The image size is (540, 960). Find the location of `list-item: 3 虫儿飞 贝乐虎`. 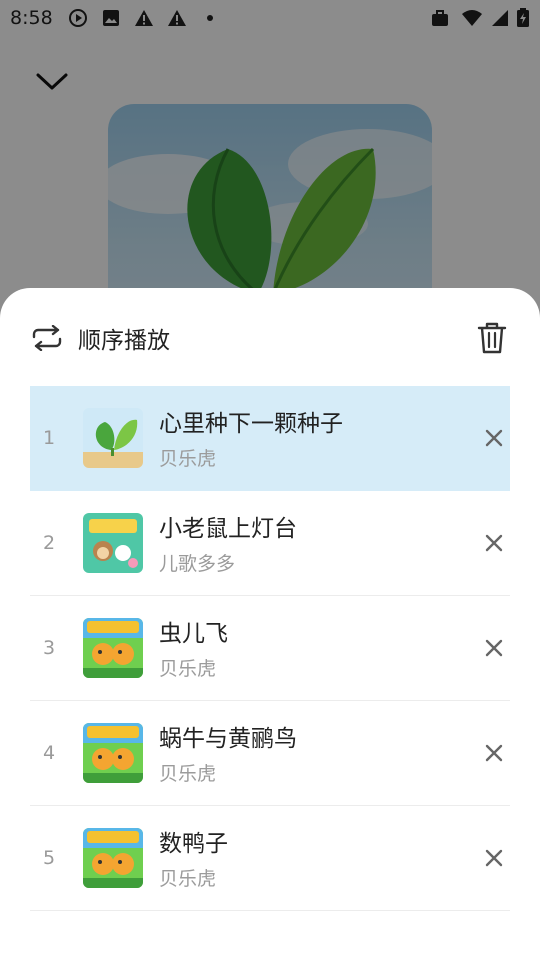

list-item: 3 虫儿飞 贝乐虎 is located at coordinates (270, 648).